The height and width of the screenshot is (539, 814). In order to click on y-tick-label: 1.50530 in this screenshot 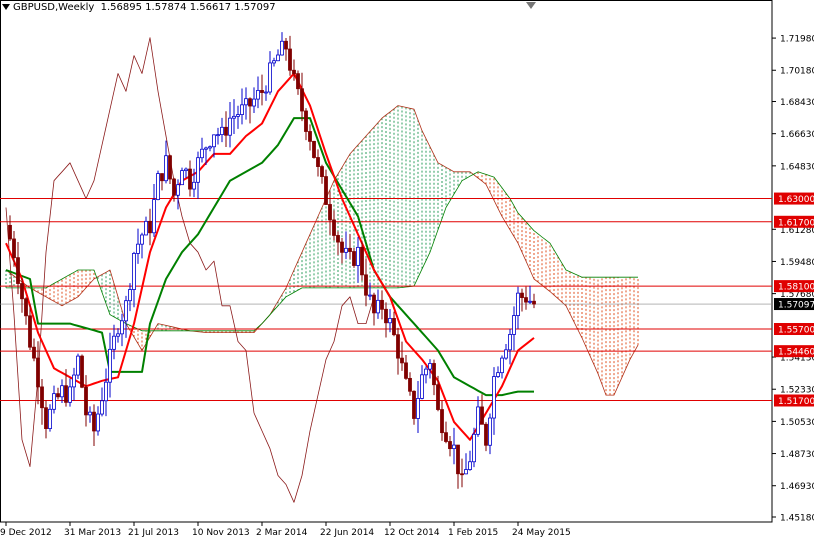, I will do `click(797, 423)`.